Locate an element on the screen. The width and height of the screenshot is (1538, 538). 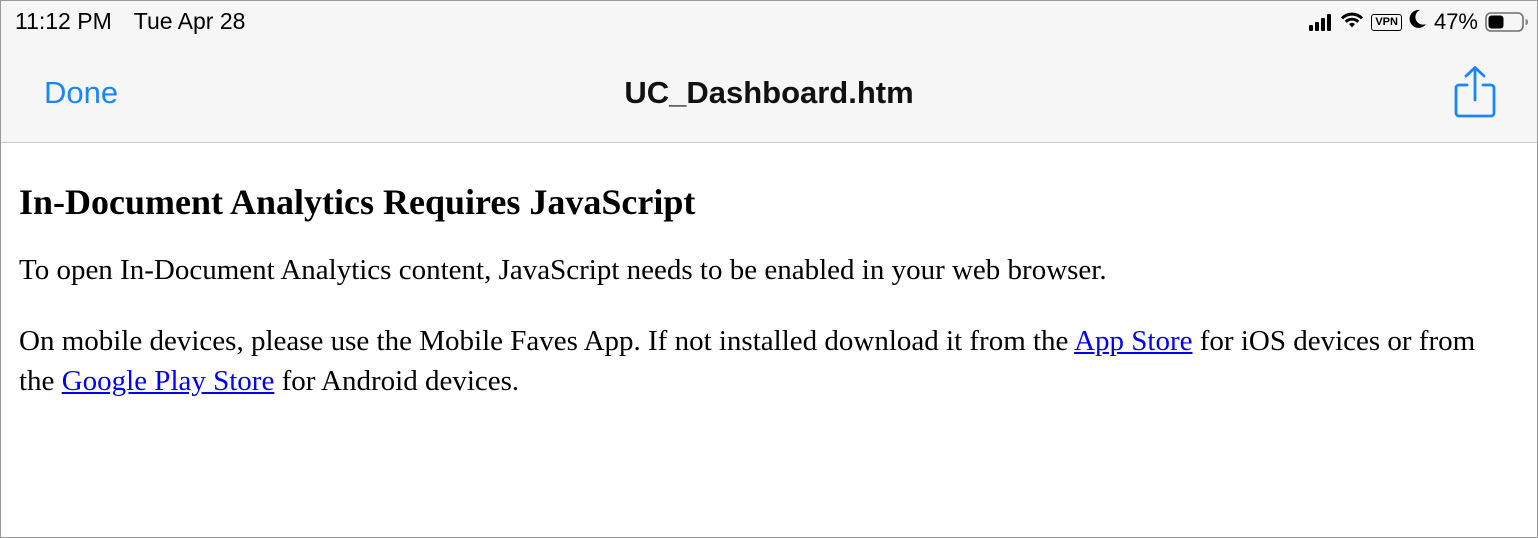
vpn-icon: VPN is located at coordinates (1386, 22).